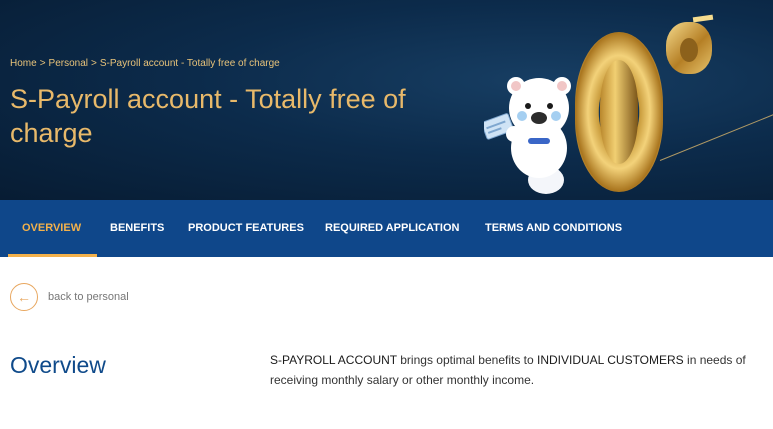 The height and width of the screenshot is (429, 773). Describe the element at coordinates (51, 228) in the screenshot. I see `tab-overview: OVERVIEW` at that location.